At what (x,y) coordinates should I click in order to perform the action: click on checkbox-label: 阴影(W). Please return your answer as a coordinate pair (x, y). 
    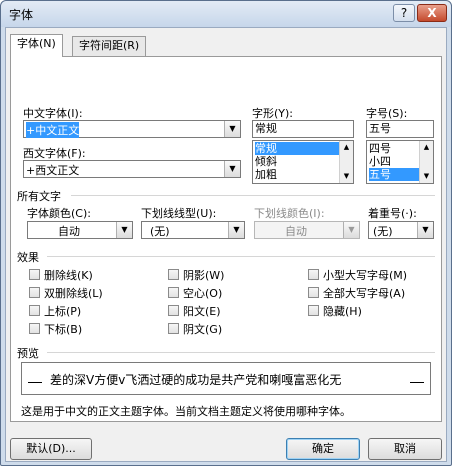
    Looking at the image, I should click on (204, 275).